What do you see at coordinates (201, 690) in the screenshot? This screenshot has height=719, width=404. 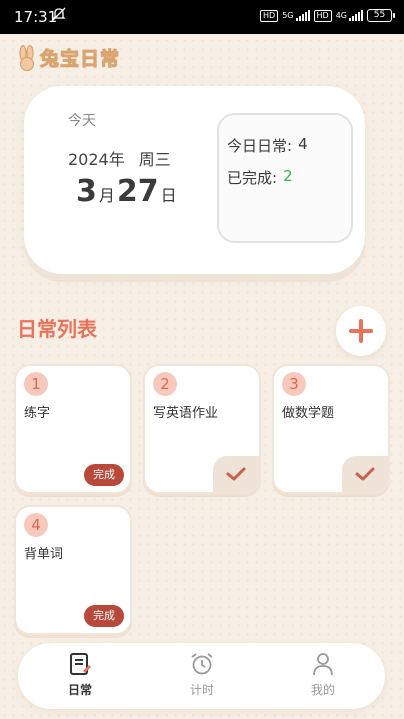 I see `nav-label-timer: 计时` at bounding box center [201, 690].